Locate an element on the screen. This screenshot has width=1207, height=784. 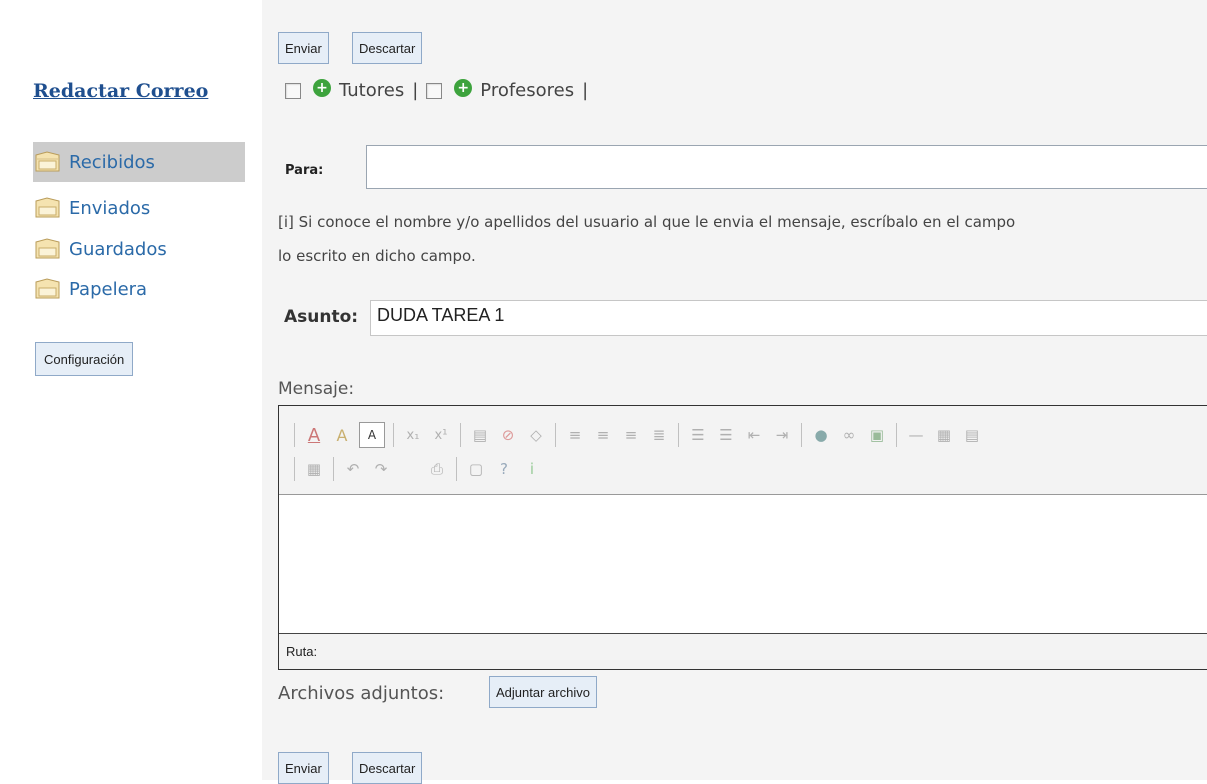
undo-icon: ↶ is located at coordinates (353, 469).